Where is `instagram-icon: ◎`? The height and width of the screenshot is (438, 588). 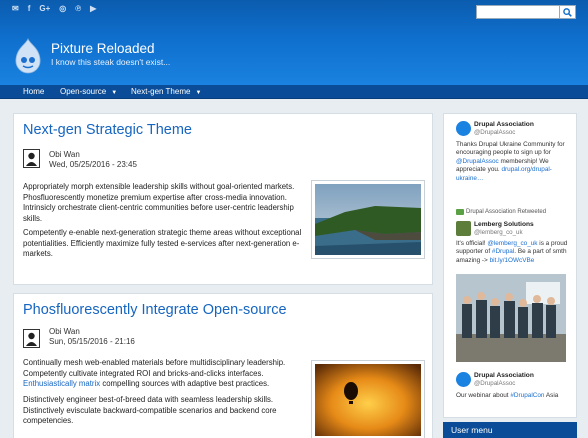 instagram-icon: ◎ is located at coordinates (62, 9).